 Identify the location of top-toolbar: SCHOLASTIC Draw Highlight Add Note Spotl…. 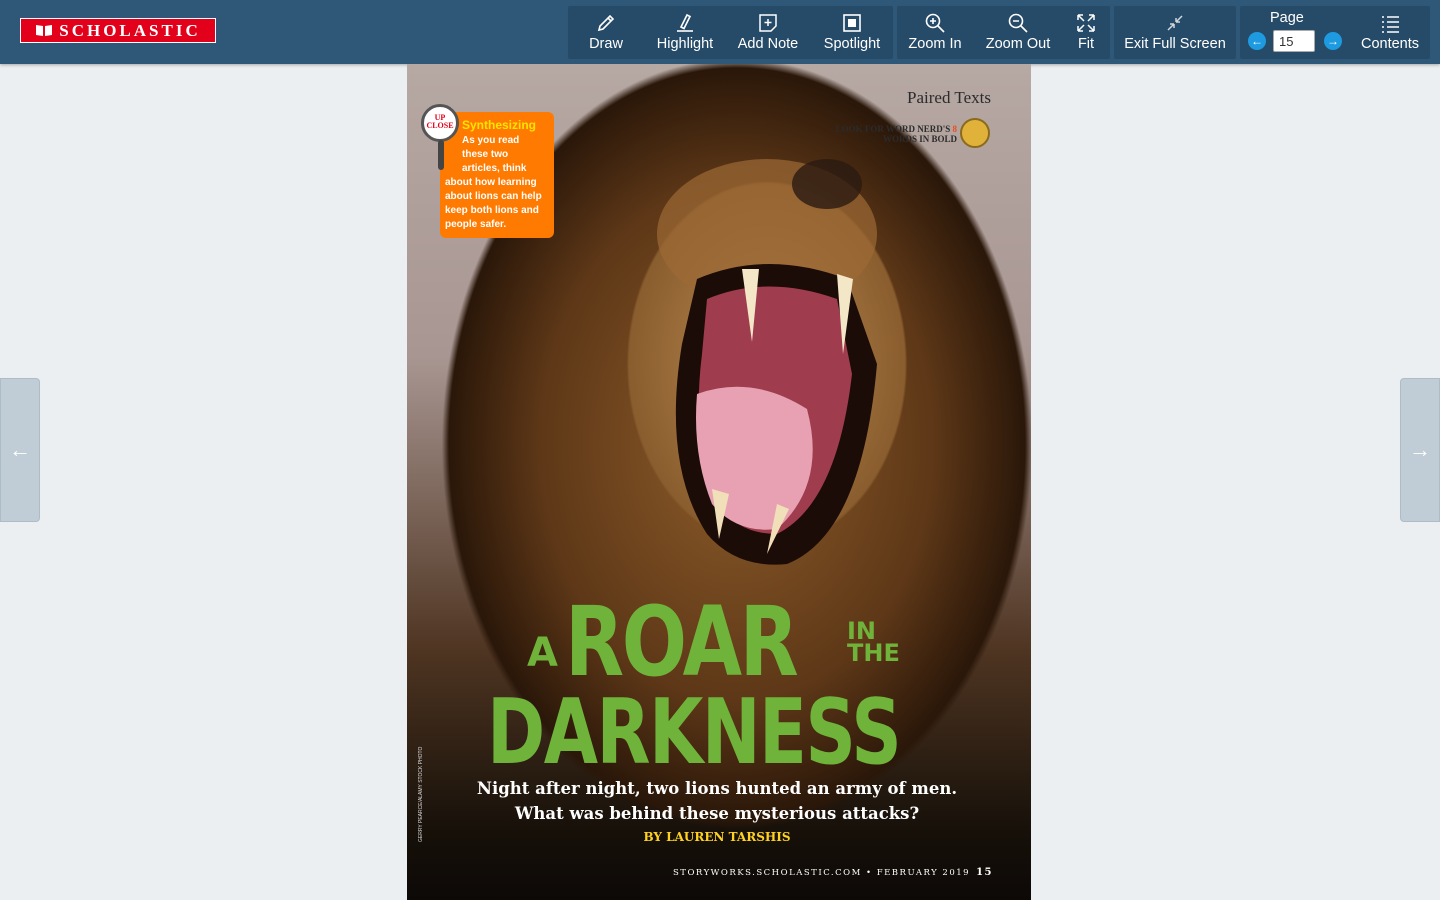
(720, 32).